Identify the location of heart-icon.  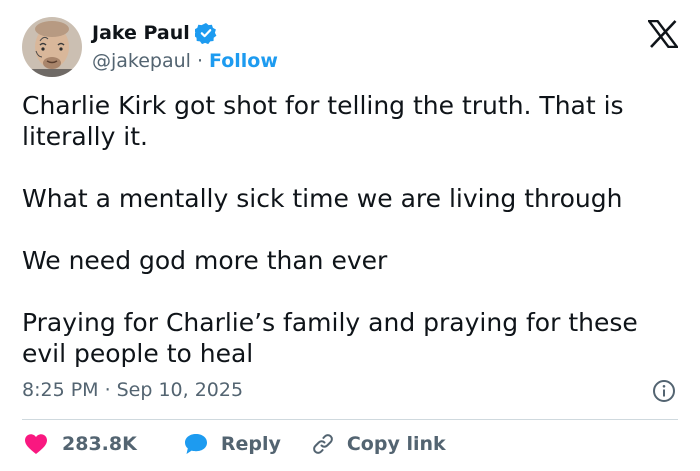
(36, 444).